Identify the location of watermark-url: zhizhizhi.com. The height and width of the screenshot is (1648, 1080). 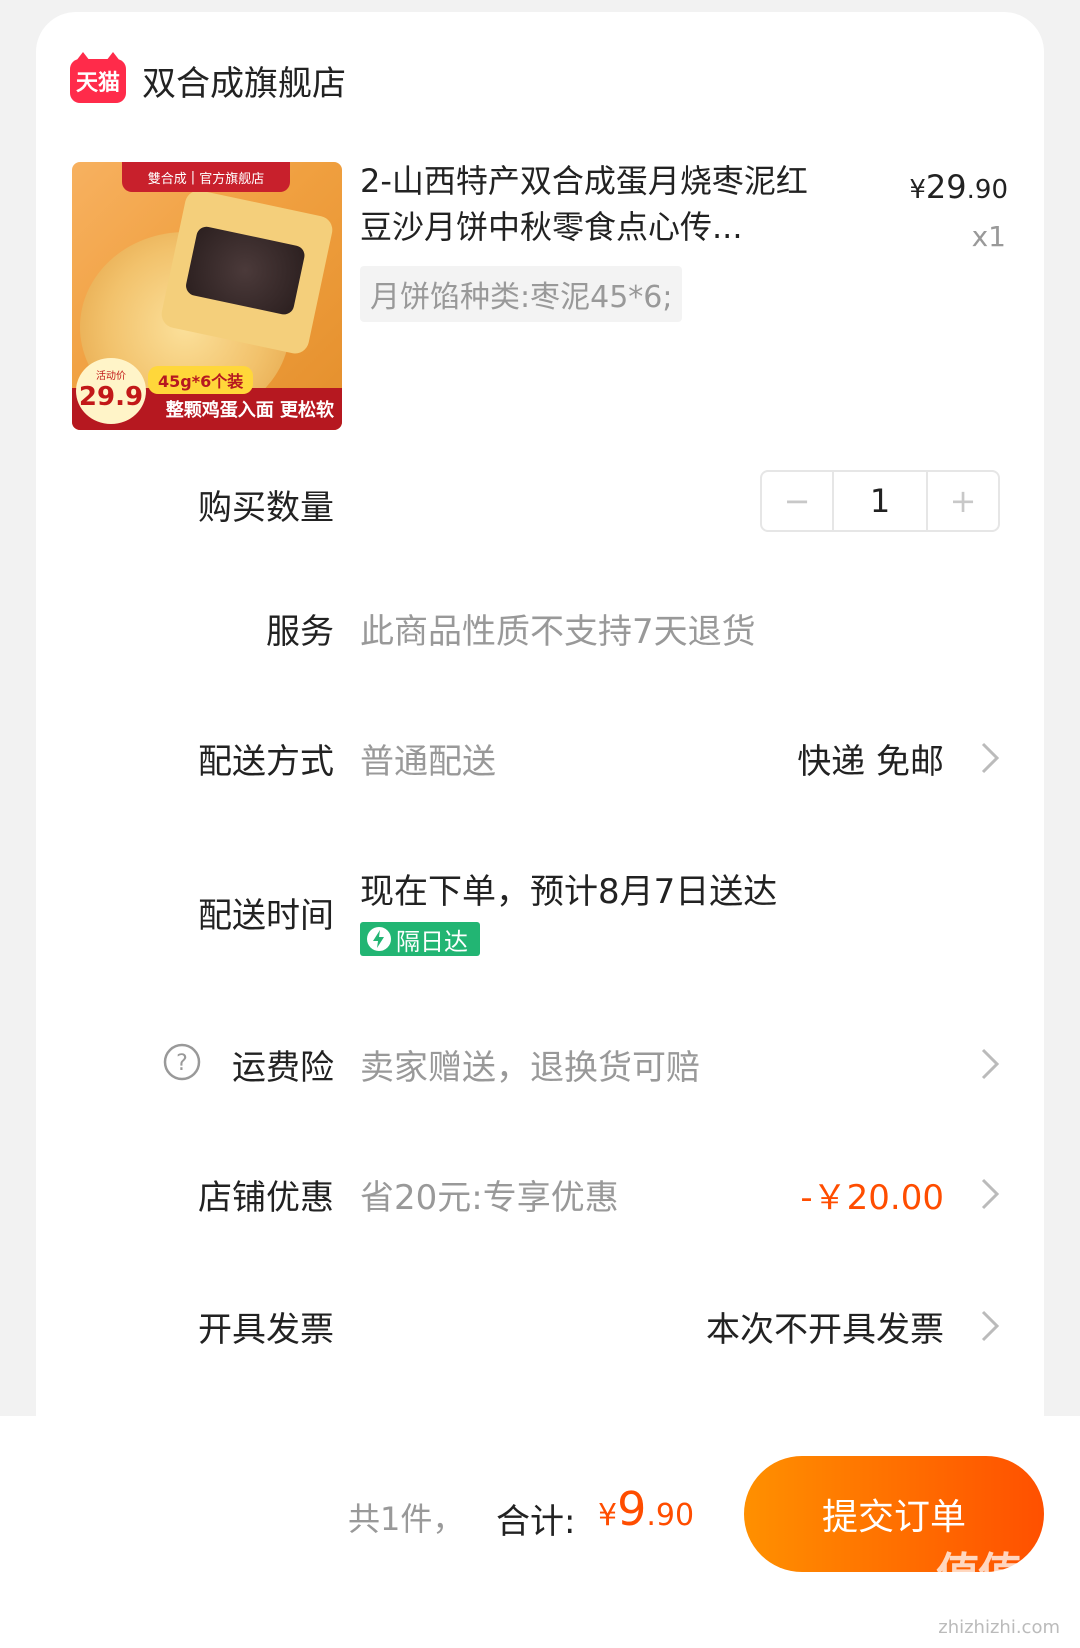
(999, 1627).